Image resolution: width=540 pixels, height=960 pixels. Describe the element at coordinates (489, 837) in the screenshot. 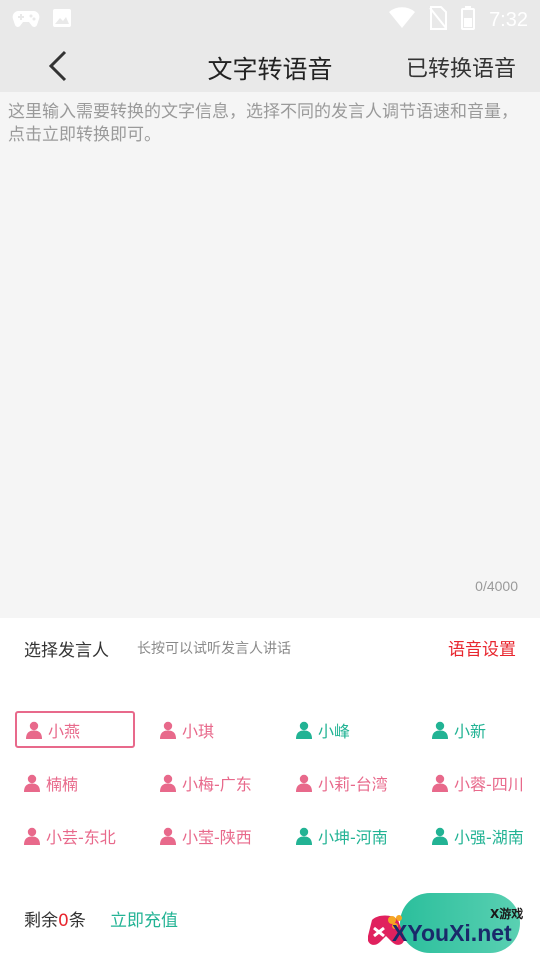

I see `speaker-name: 小强-湖南` at that location.